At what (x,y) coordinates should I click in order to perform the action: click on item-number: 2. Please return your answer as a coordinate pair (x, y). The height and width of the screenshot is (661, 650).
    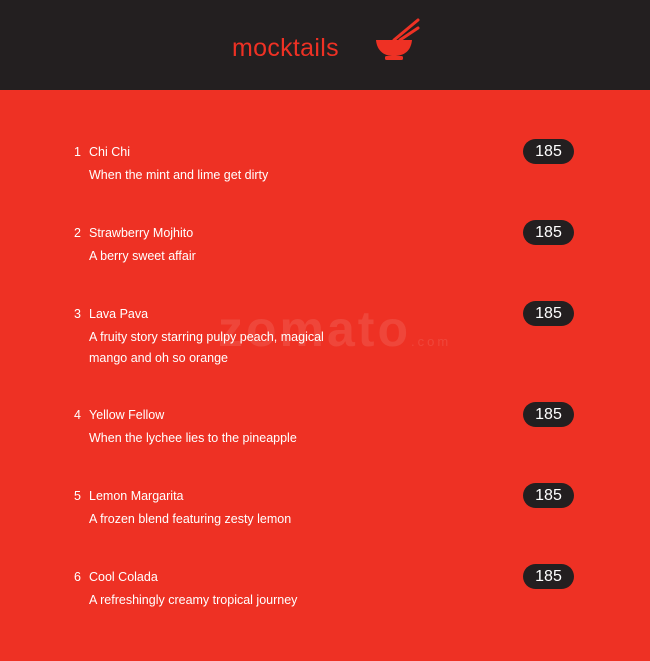
    Looking at the image, I should click on (77, 233).